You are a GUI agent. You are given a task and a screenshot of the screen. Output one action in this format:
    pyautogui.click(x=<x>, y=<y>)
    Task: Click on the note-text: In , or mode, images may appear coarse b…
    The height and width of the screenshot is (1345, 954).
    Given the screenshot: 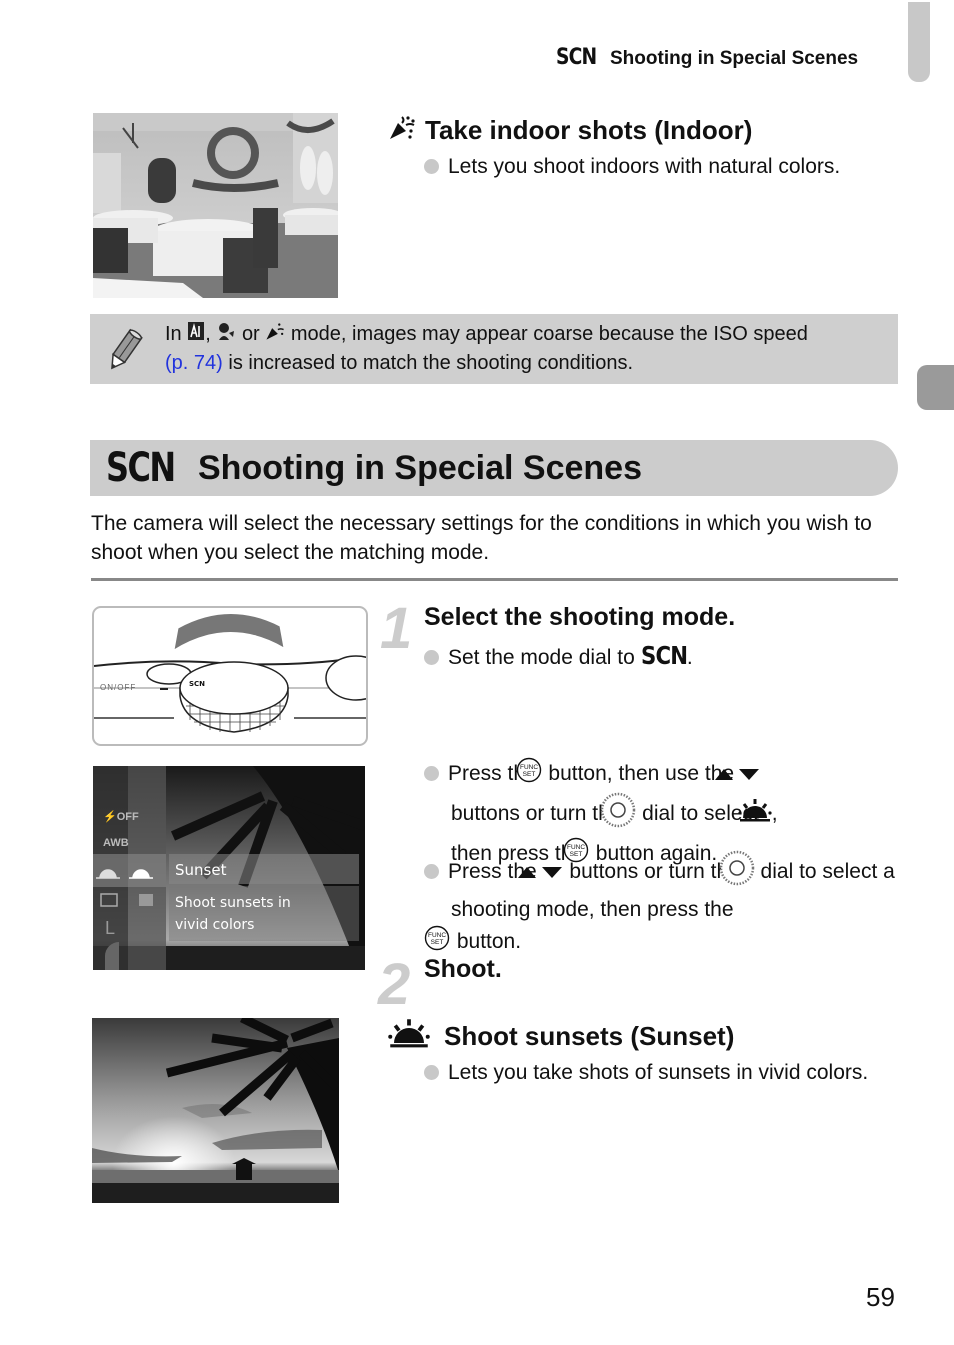 What is the action you would take?
    pyautogui.click(x=530, y=348)
    